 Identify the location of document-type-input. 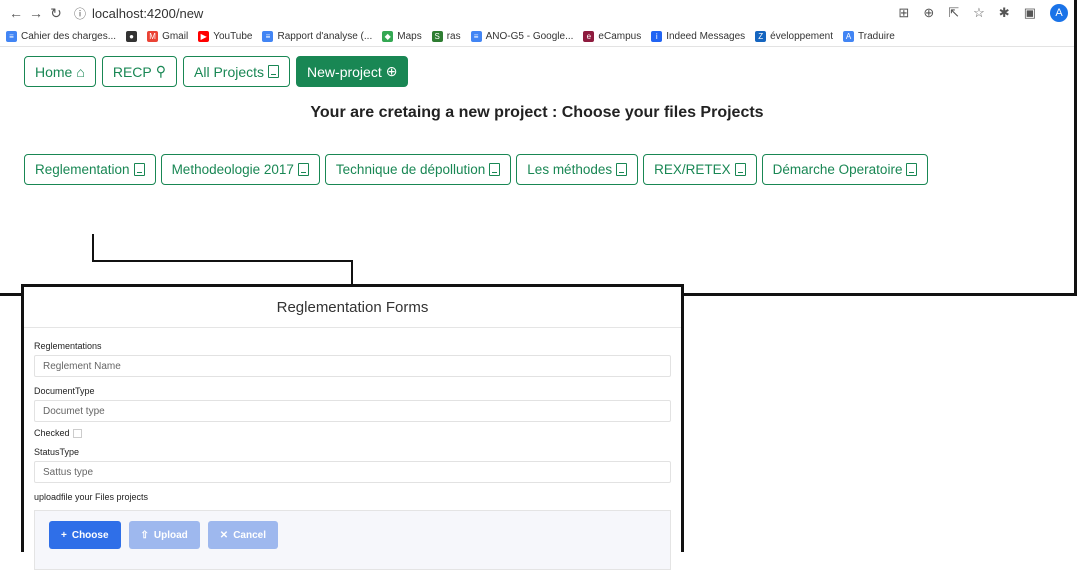
(352, 411).